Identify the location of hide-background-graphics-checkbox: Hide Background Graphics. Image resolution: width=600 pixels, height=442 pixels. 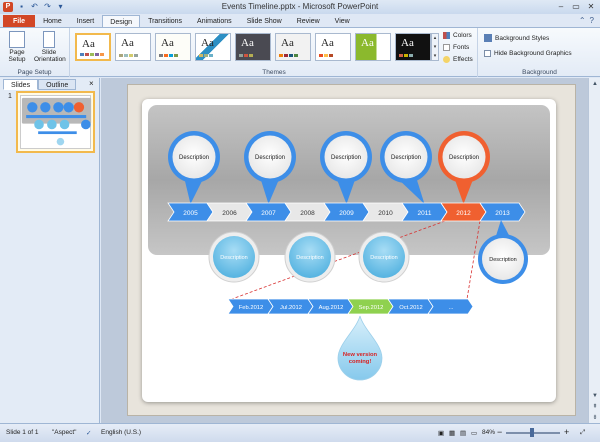
(528, 53).